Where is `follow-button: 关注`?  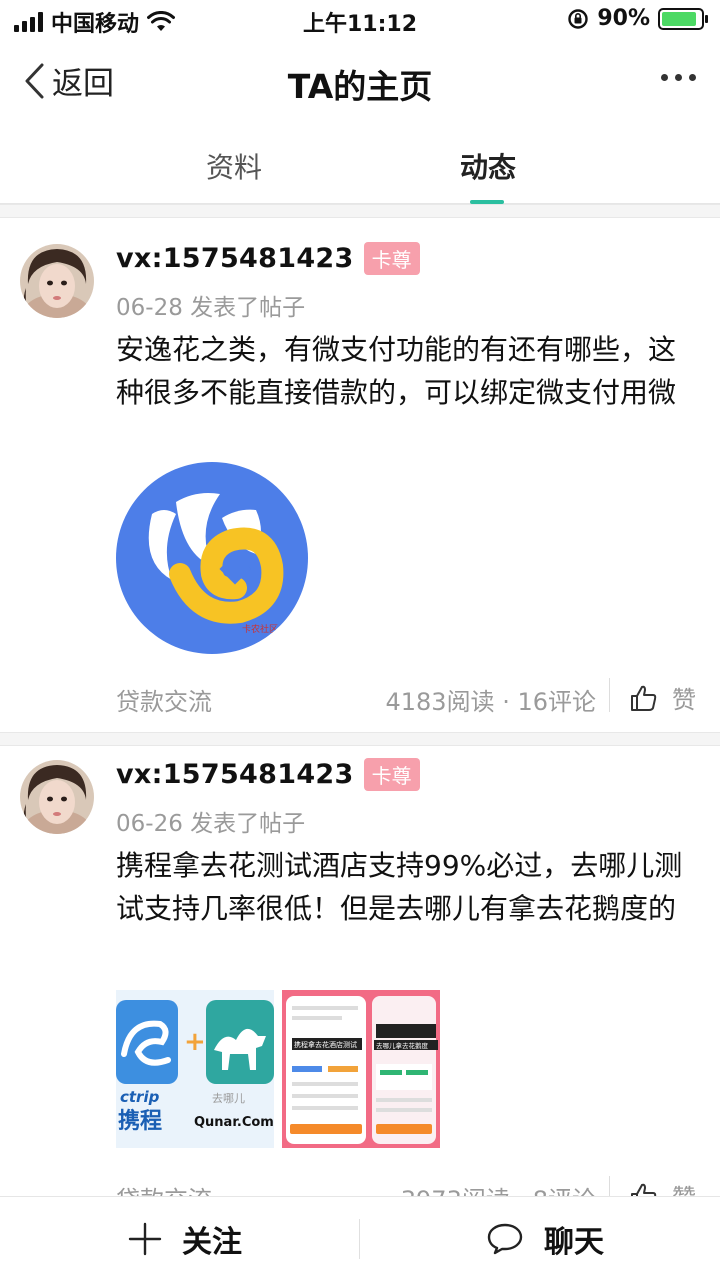
follow-button: 关注 is located at coordinates (185, 1238).